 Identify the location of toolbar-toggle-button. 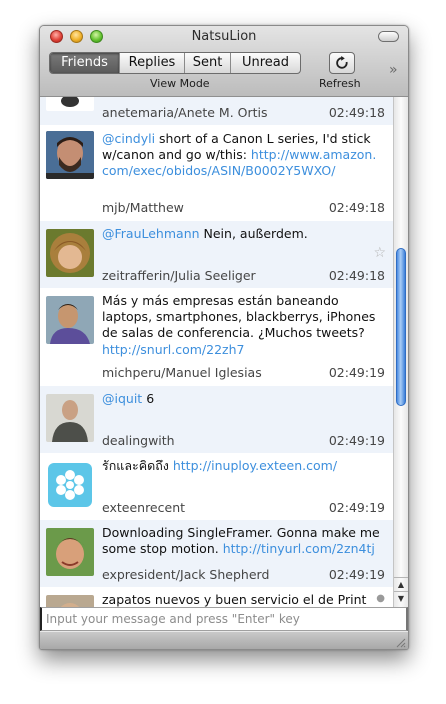
(388, 36).